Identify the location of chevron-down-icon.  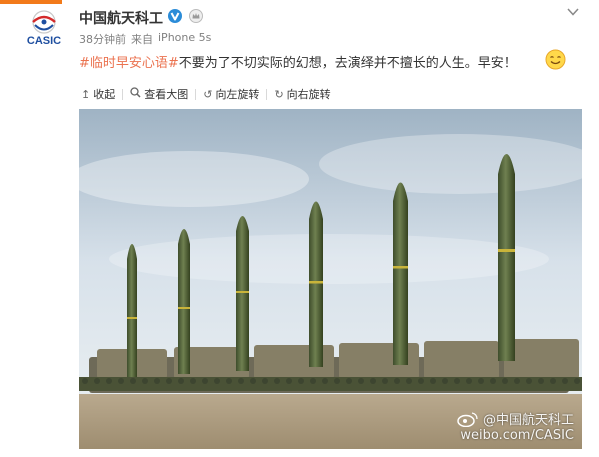
(573, 12).